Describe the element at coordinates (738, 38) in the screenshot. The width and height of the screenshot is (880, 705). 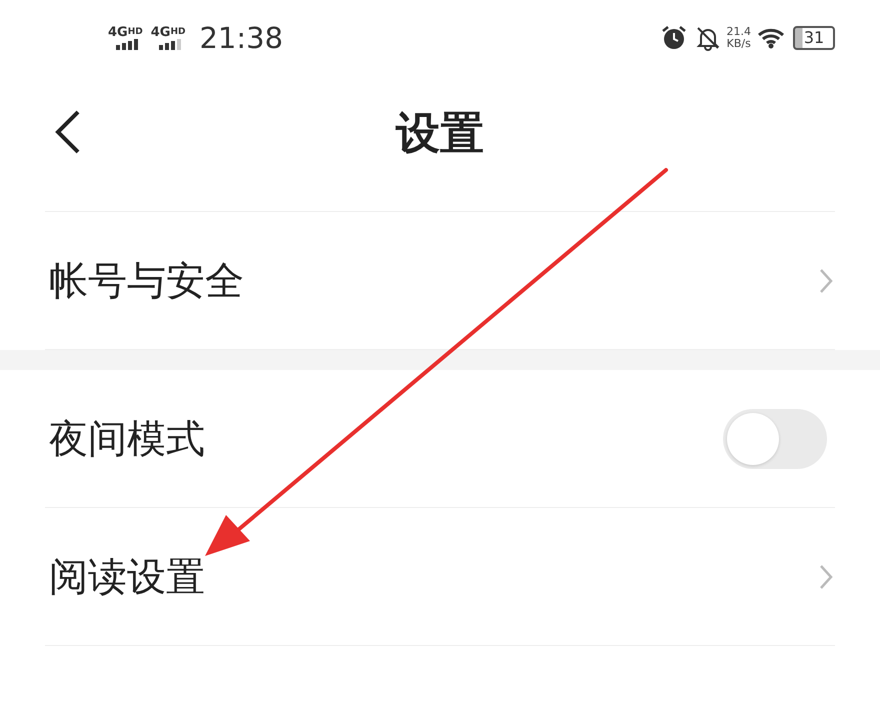
I see `network-speed: 21.4 KB/s` at that location.